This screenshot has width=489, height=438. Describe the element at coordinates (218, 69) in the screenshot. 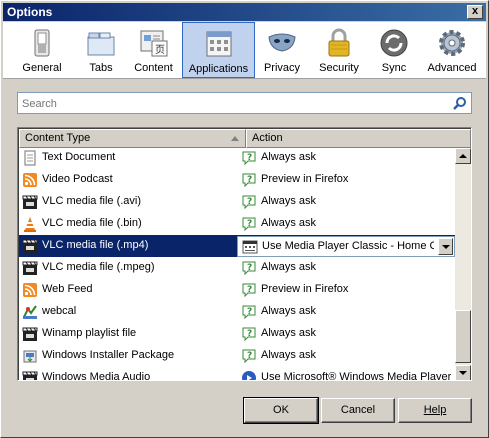

I see `tab-applications-label: Applications` at that location.